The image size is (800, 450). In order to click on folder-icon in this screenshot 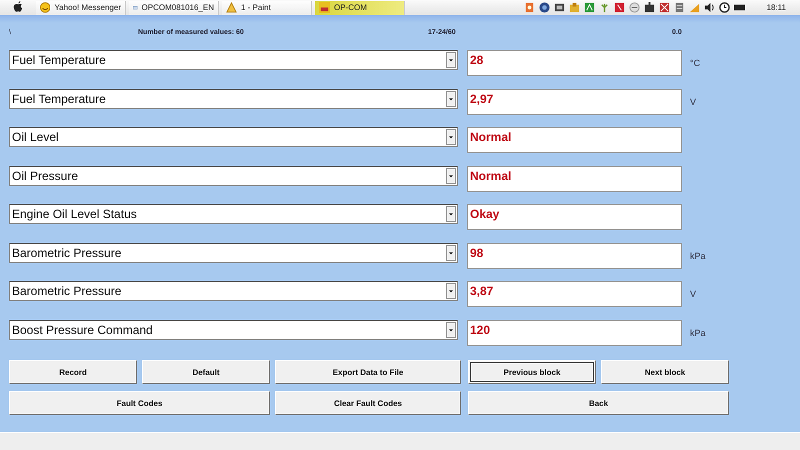, I will do `click(574, 7)`.